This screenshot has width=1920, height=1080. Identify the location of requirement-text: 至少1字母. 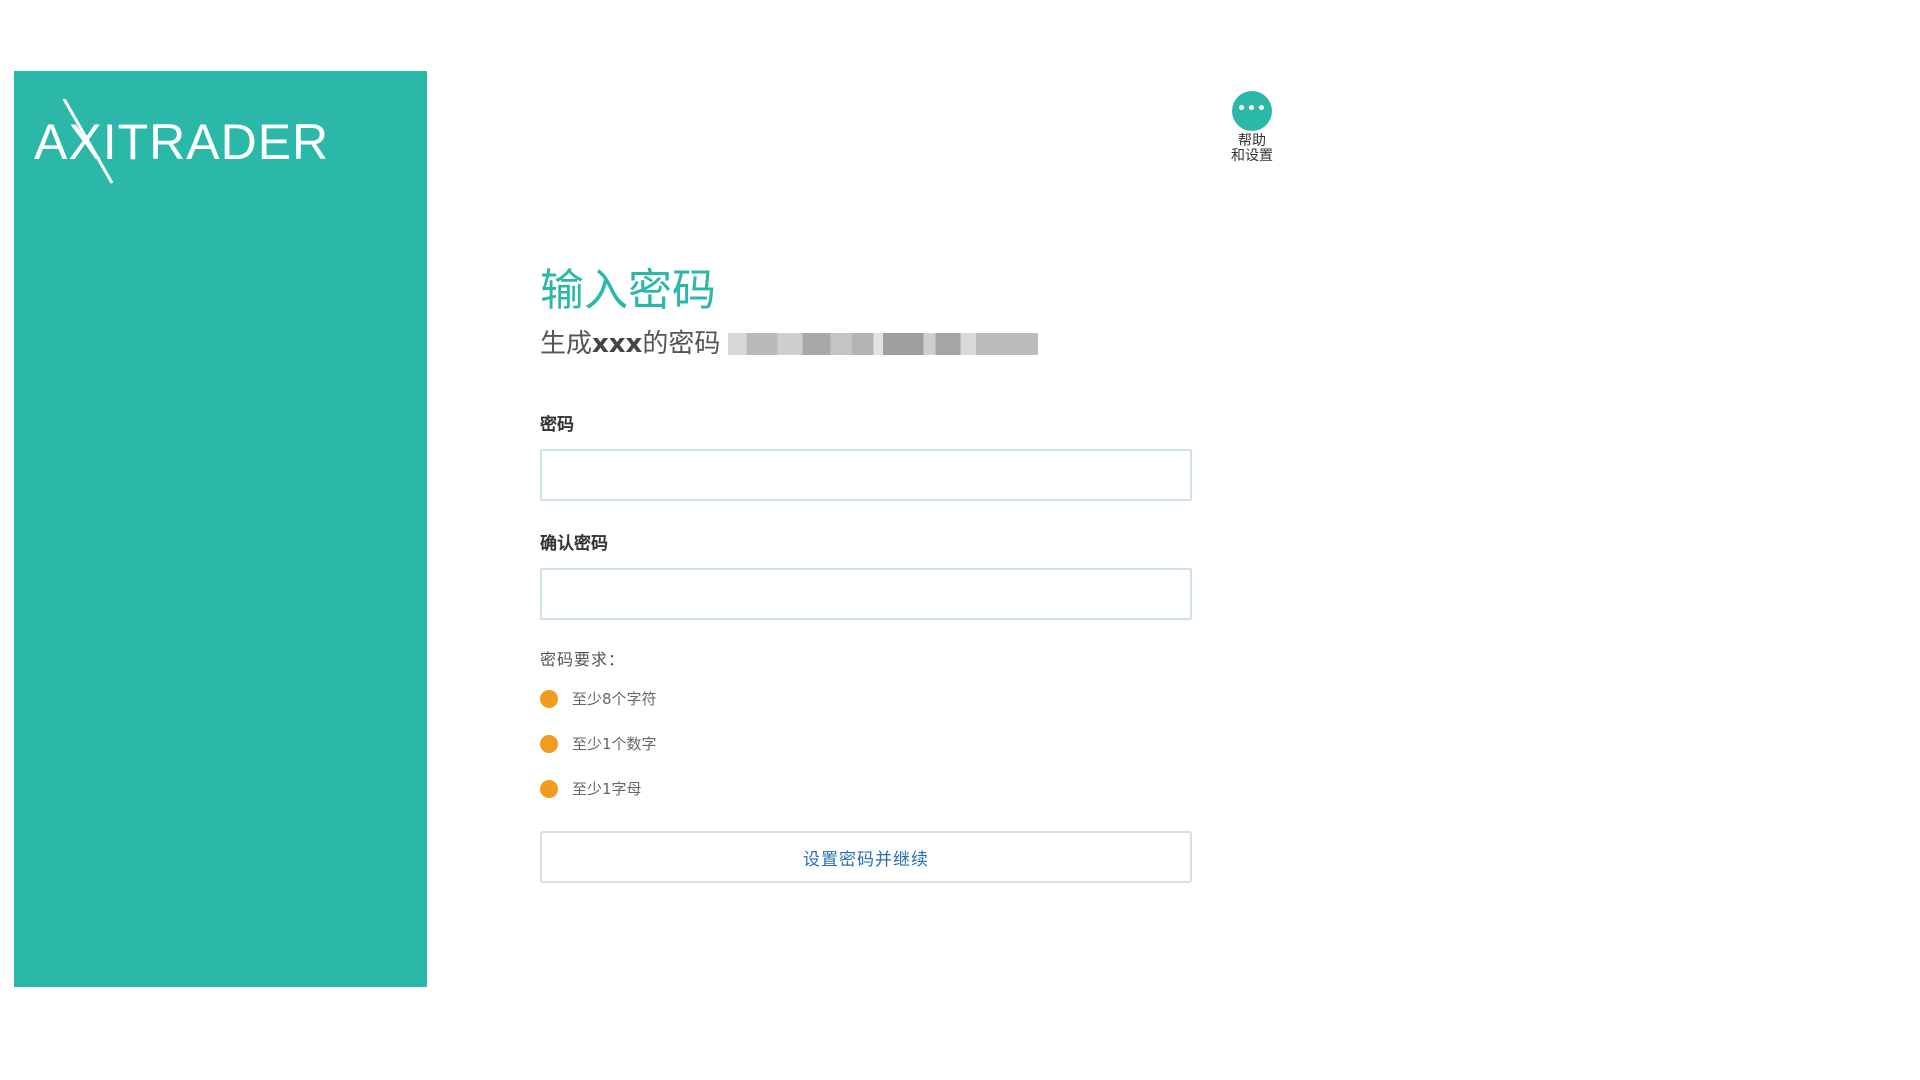
(607, 789).